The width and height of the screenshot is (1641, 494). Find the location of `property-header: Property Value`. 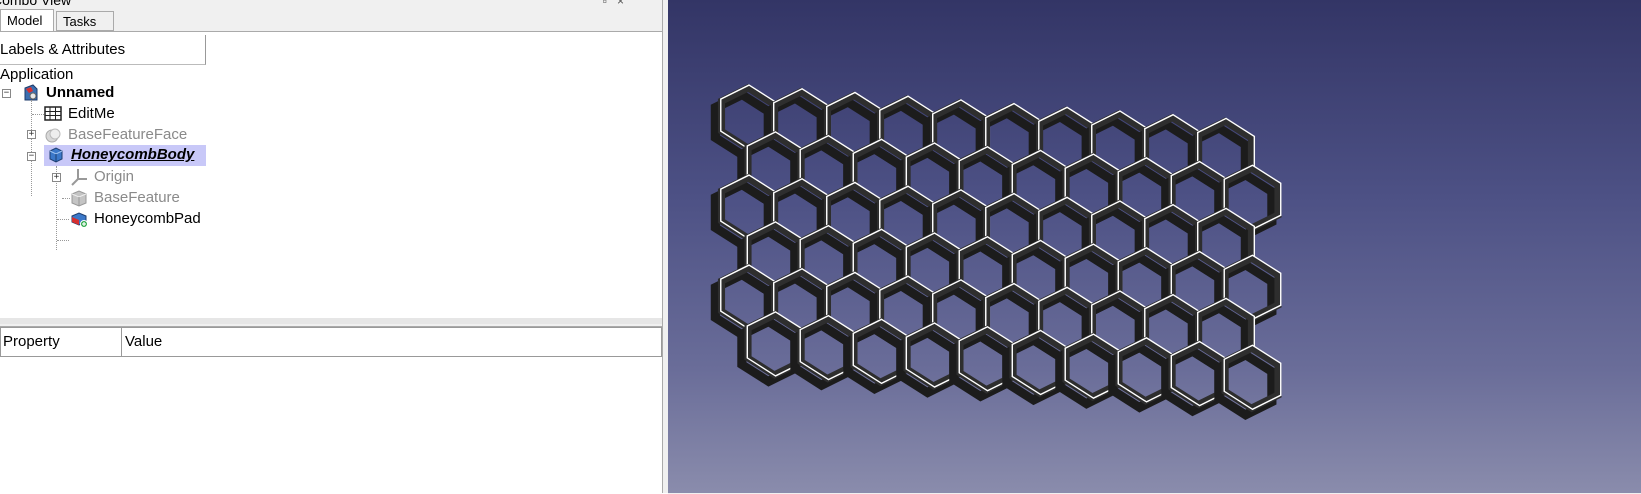

property-header: Property Value is located at coordinates (331, 342).